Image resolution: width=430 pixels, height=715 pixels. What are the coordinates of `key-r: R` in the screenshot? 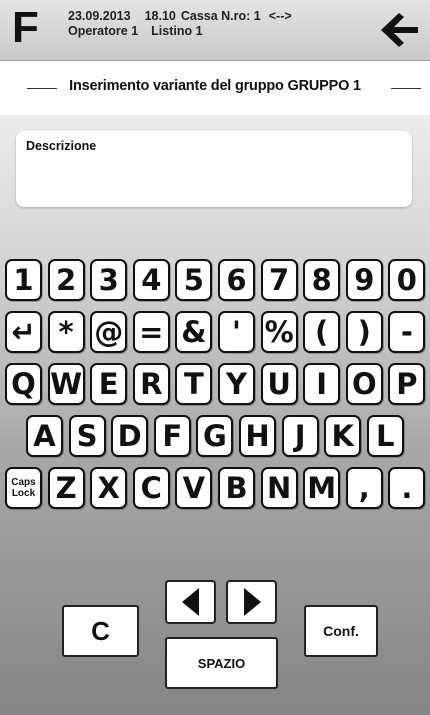 It's located at (151, 384).